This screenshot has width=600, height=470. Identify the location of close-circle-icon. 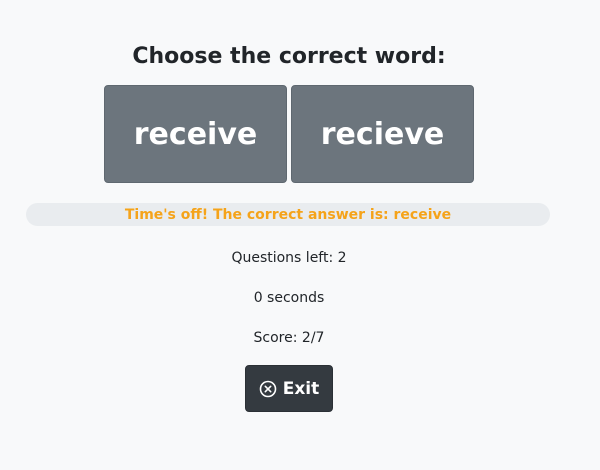
(268, 389).